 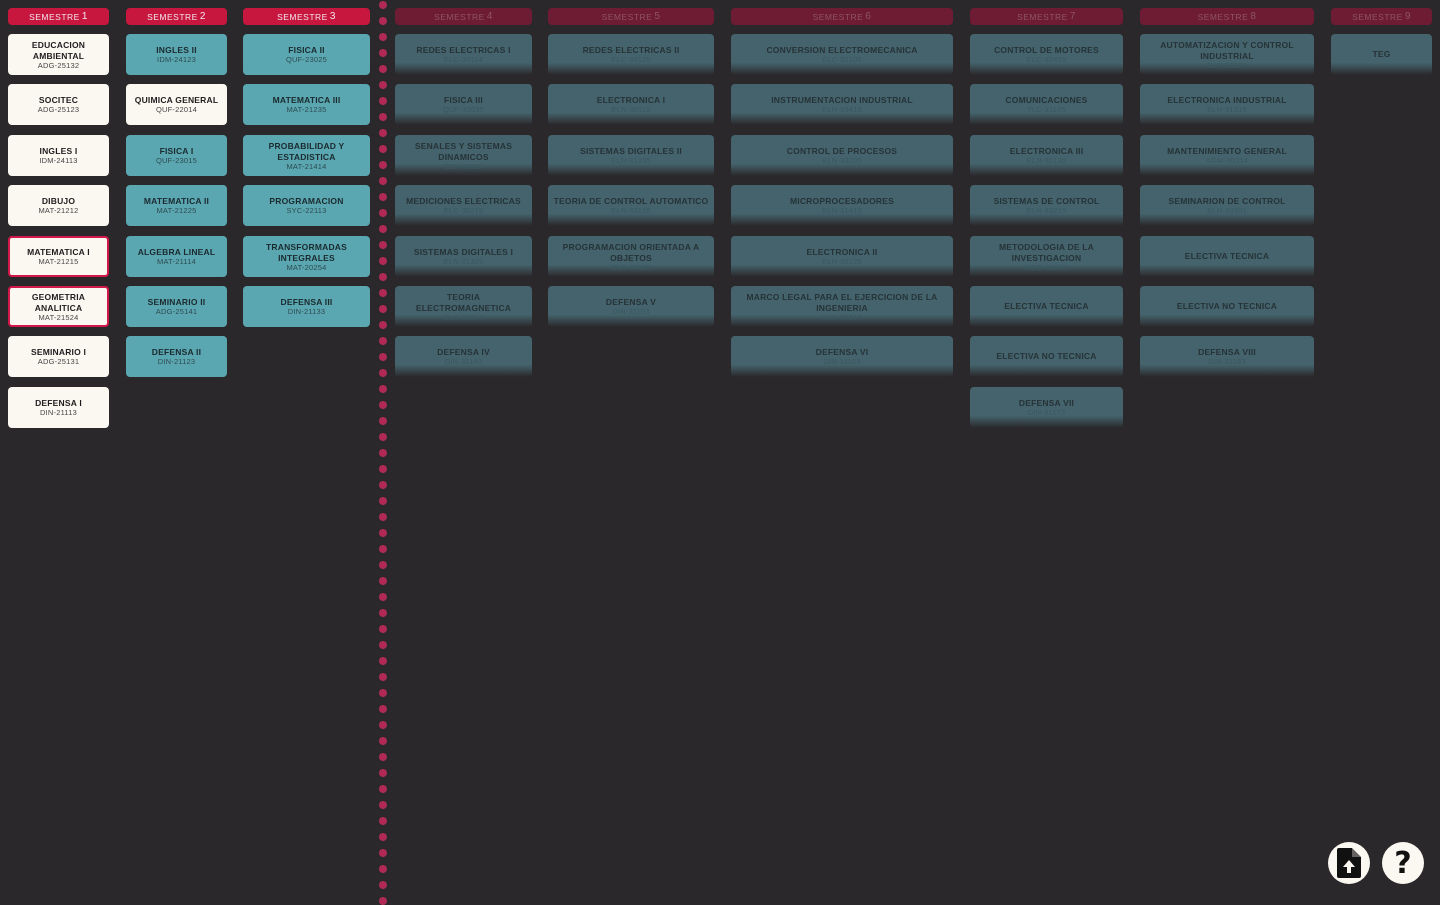 What do you see at coordinates (1349, 863) in the screenshot?
I see `upload-file-button` at bounding box center [1349, 863].